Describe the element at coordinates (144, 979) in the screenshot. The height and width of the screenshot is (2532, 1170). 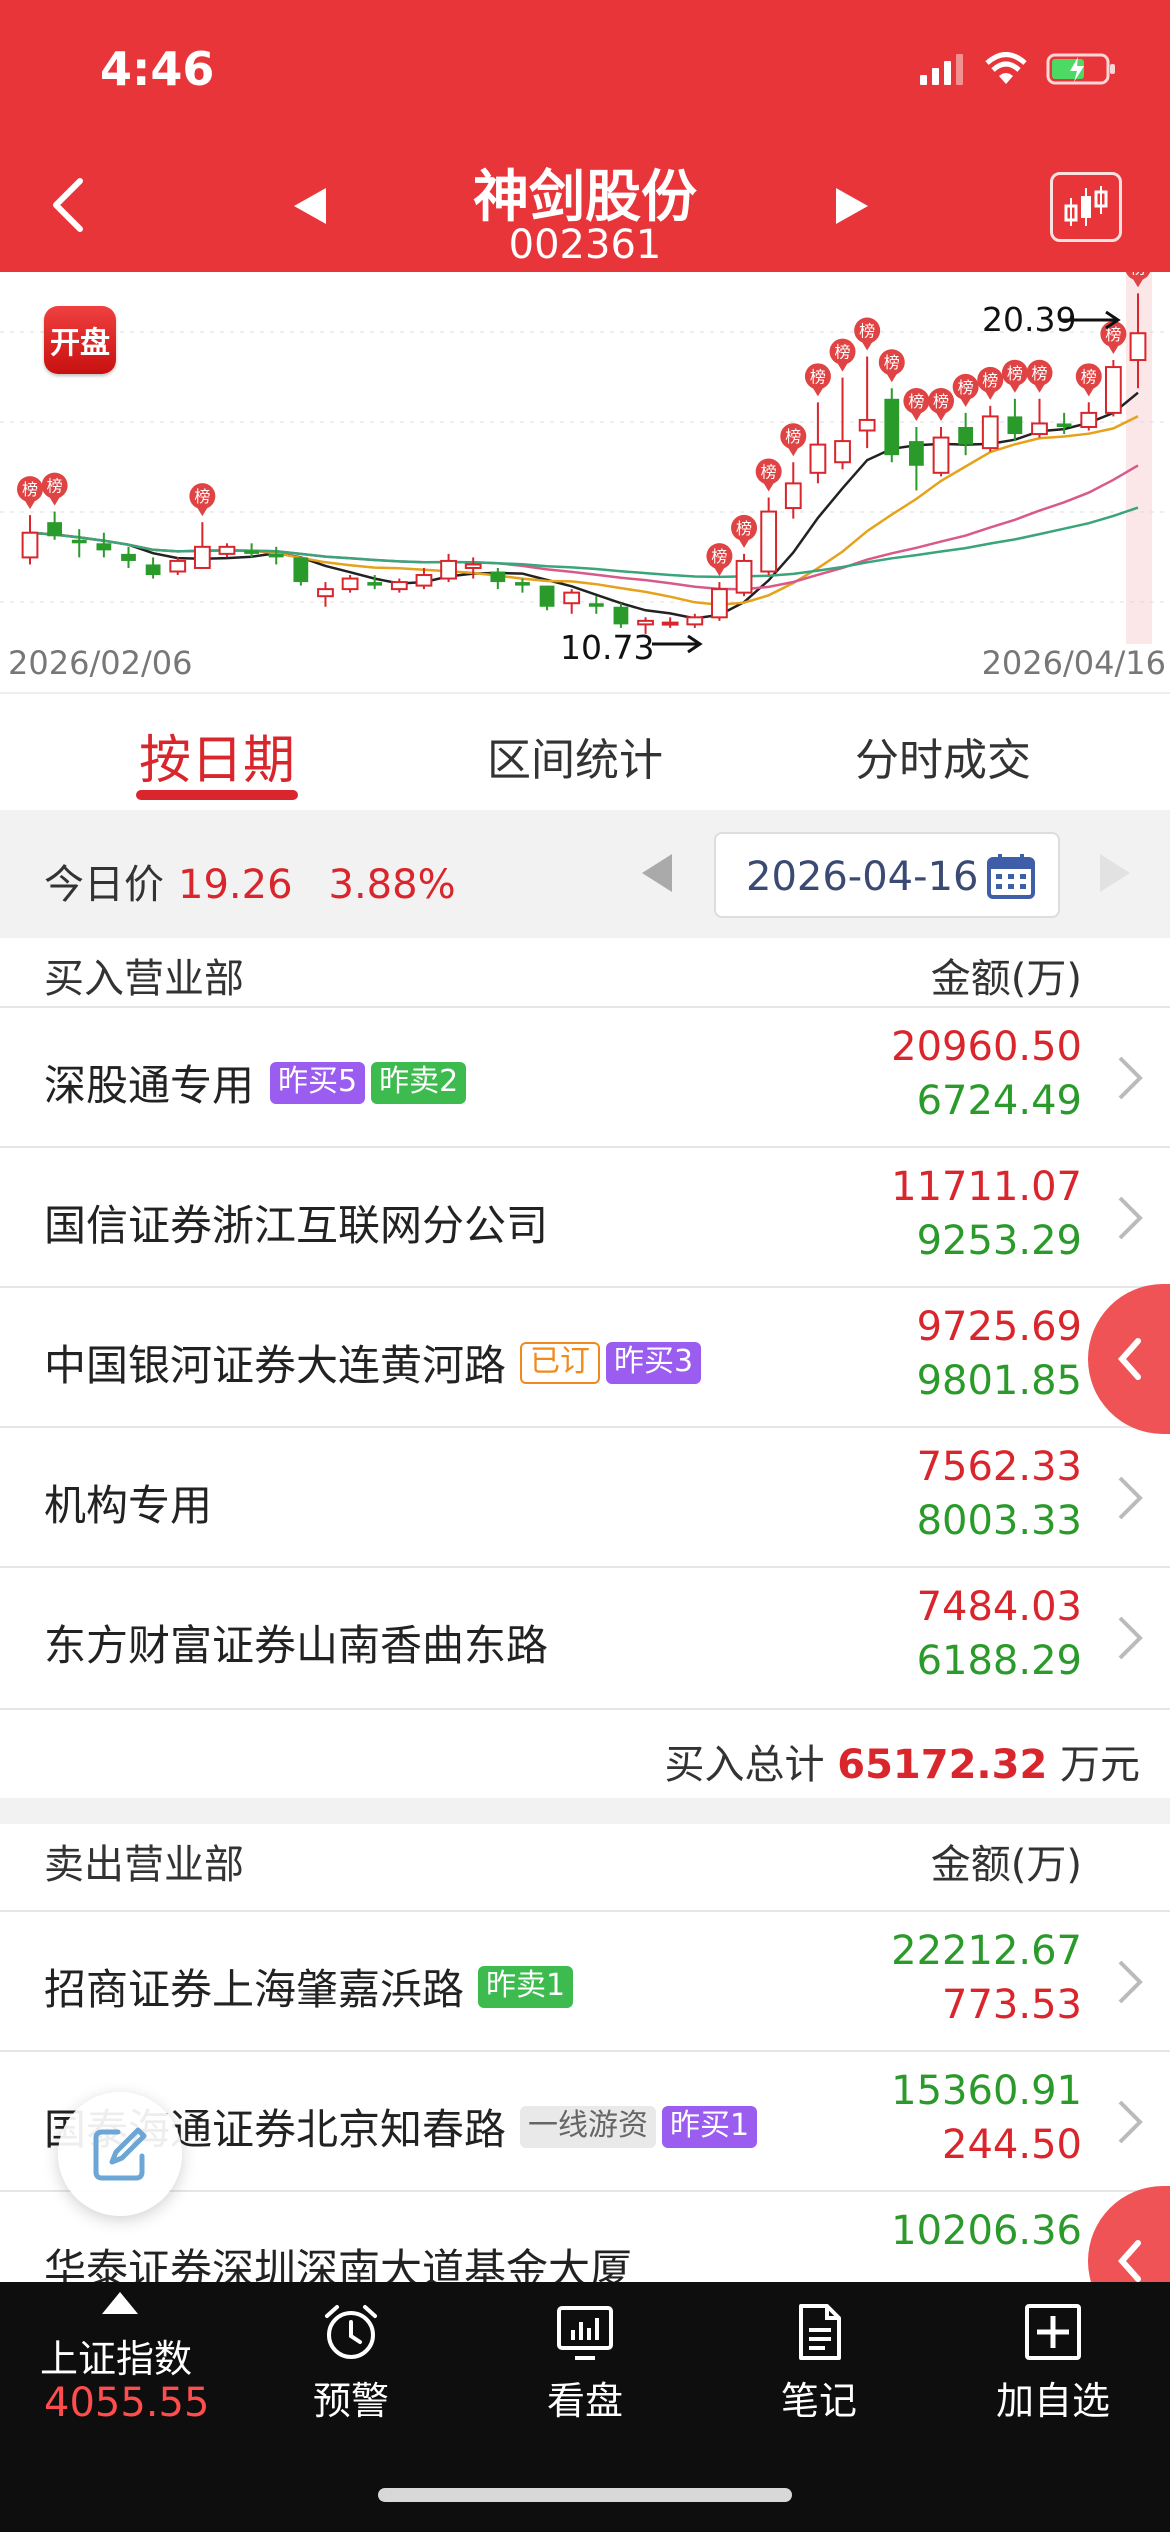
I see `buy-section-title: 买入营业部` at that location.